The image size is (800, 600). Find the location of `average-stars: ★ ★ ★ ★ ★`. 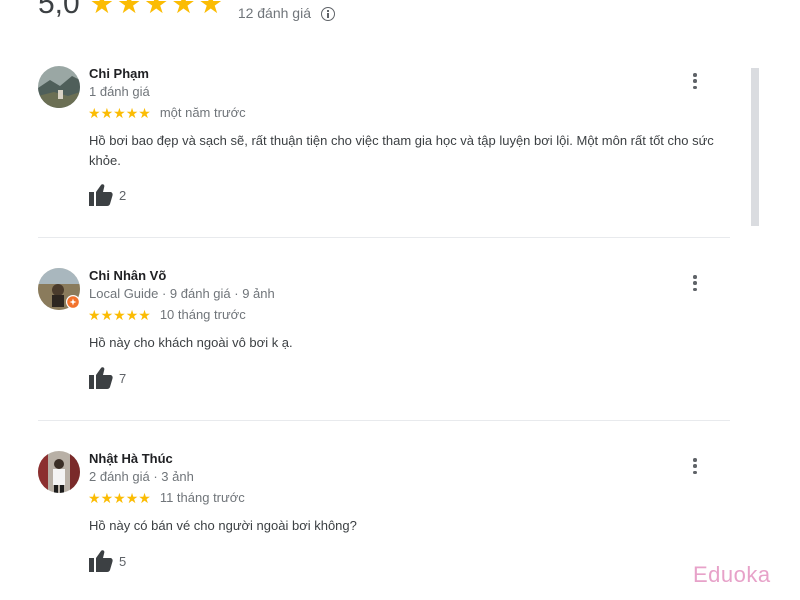

average-stars: ★ ★ ★ ★ ★ is located at coordinates (158, 9).